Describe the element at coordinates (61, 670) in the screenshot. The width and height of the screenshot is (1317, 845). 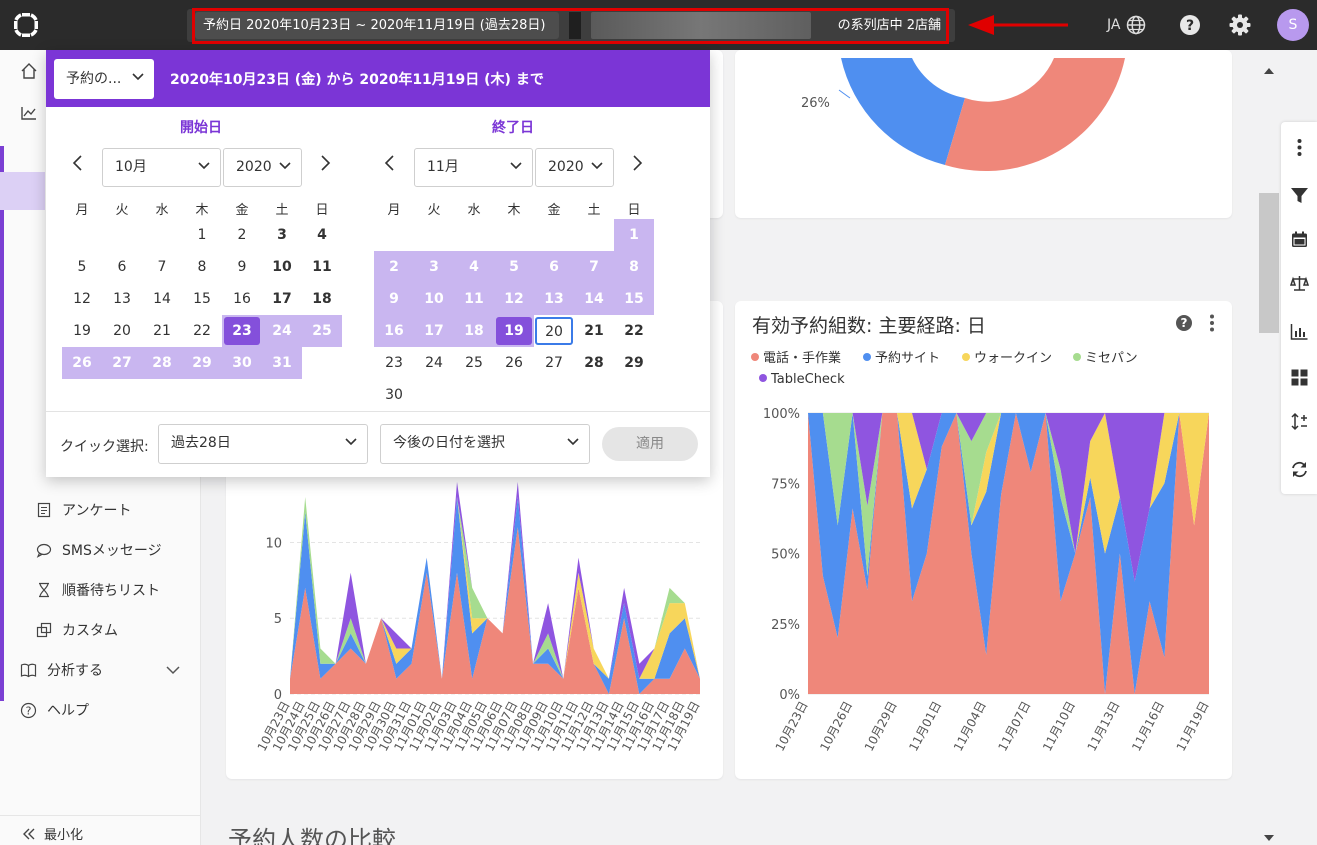
I see `sidebar-item-analyze: 分析する` at that location.